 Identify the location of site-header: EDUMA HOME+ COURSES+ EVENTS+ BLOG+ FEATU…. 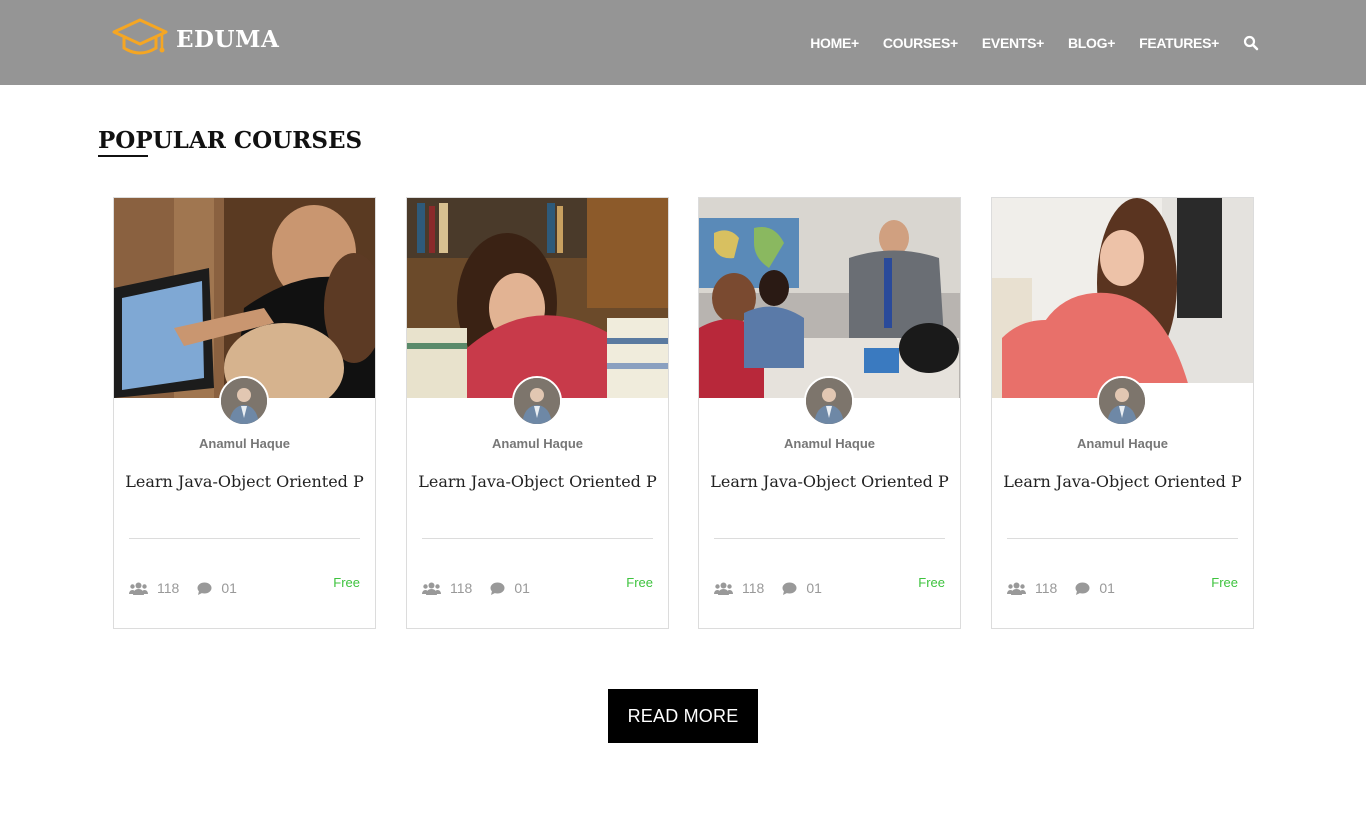
(683, 42).